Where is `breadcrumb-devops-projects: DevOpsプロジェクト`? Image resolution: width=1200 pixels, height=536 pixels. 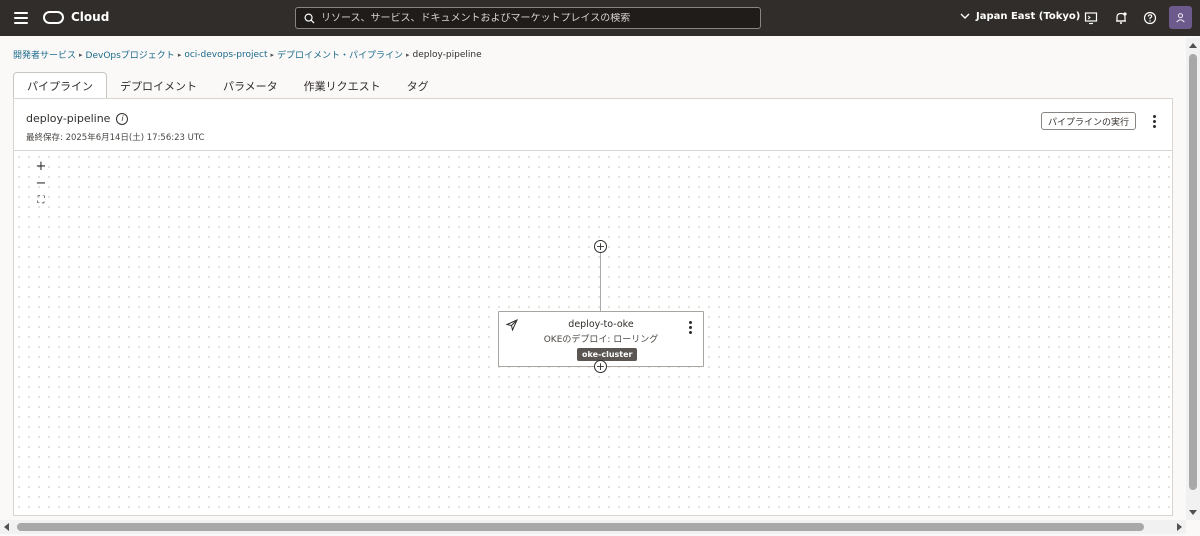
breadcrumb-devops-projects: DevOpsプロジェクト is located at coordinates (130, 54).